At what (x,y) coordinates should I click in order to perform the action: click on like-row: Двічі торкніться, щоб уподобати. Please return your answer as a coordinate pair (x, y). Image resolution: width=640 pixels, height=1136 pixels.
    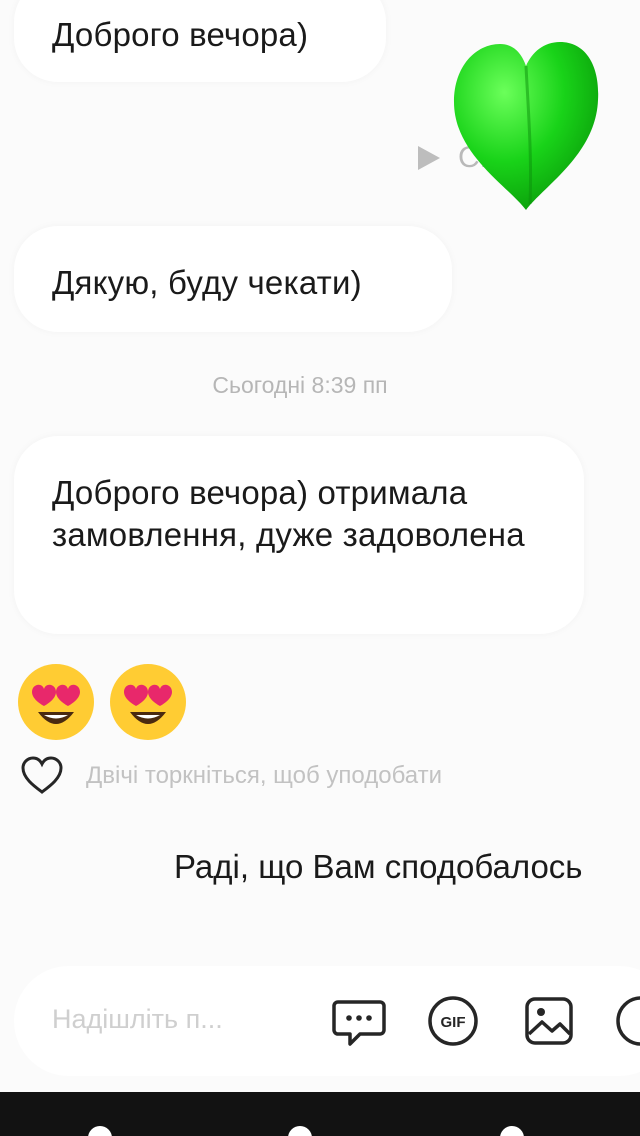
    Looking at the image, I should click on (231, 776).